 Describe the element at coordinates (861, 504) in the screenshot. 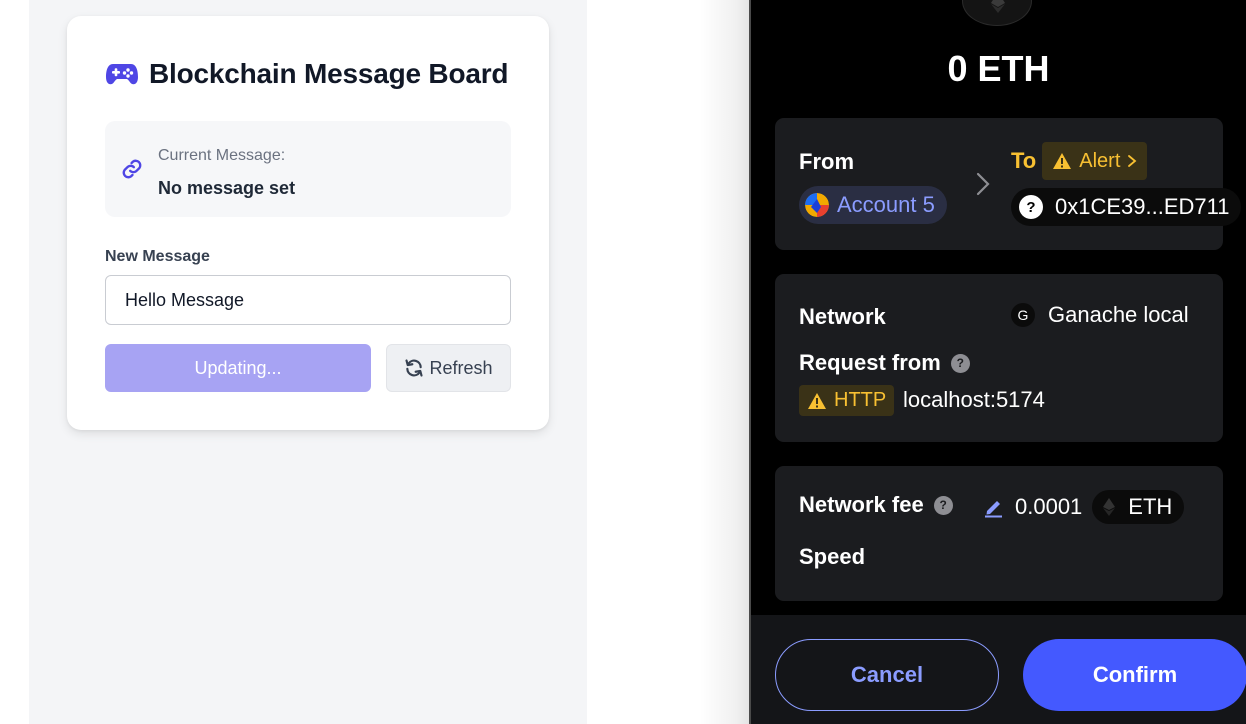

I see `network-fee-label: Network fee` at that location.